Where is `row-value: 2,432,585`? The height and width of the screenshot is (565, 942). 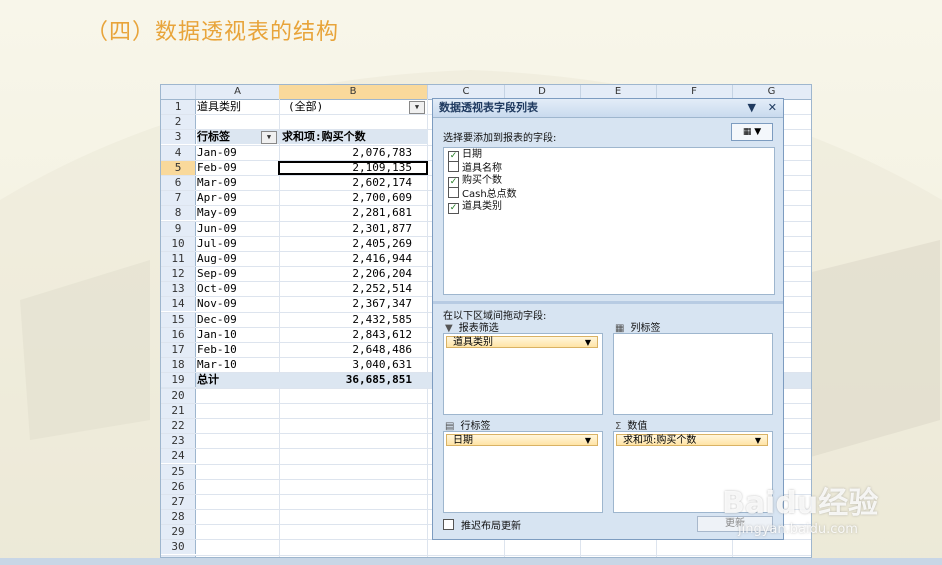 row-value: 2,432,585 is located at coordinates (348, 320).